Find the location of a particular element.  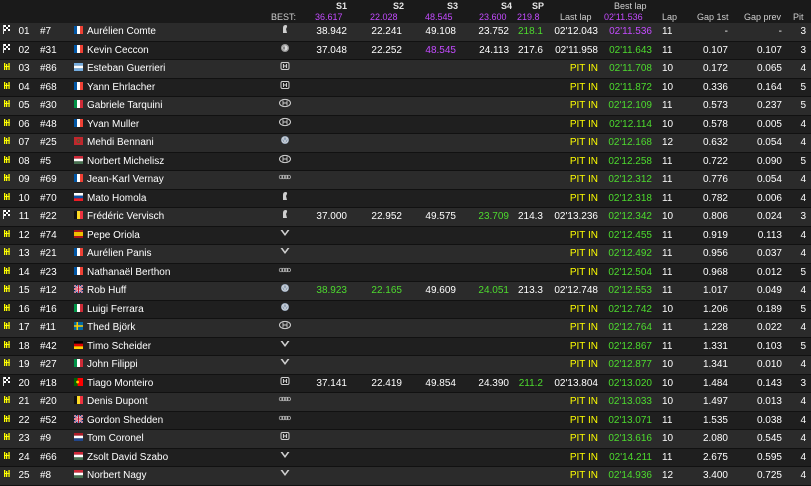

cell-s1: 37.048 is located at coordinates (331, 50).